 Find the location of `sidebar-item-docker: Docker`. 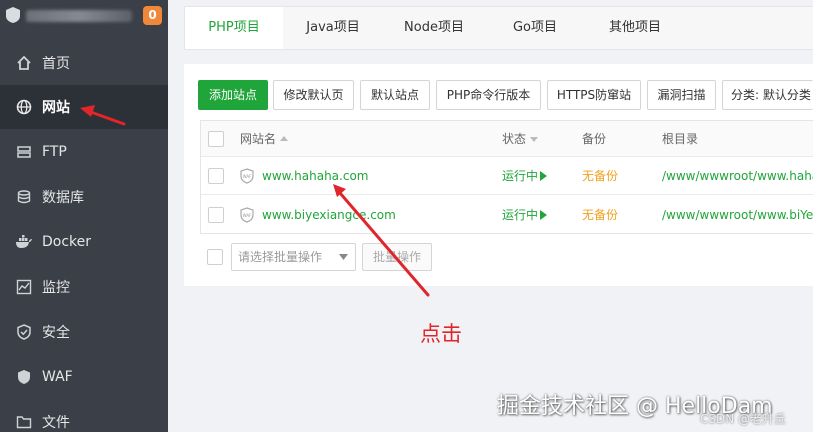

sidebar-item-docker: Docker is located at coordinates (84, 242).